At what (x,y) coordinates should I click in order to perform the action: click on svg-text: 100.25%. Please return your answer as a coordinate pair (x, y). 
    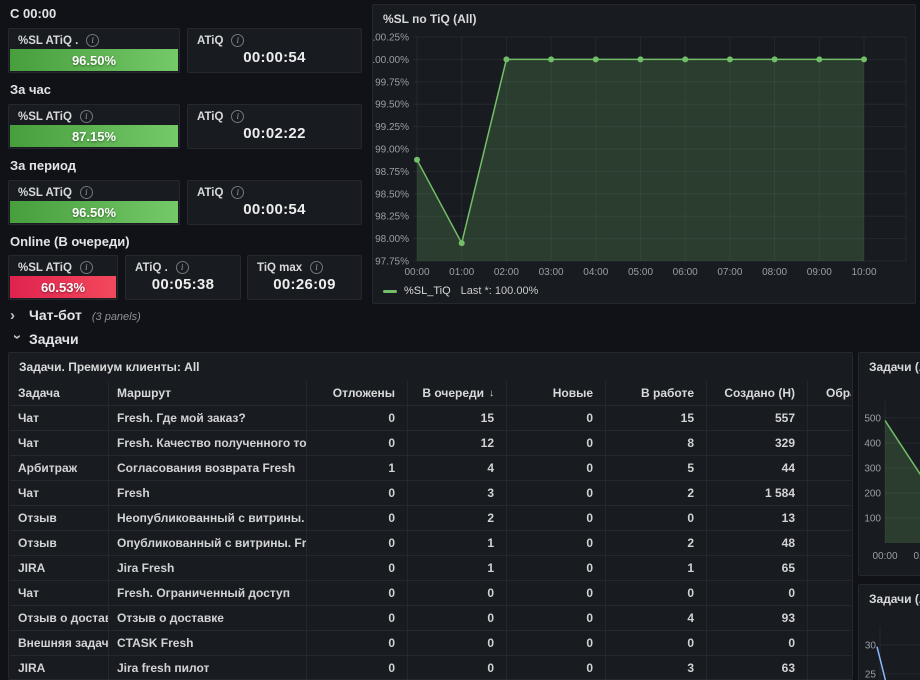
    Looking at the image, I should click on (391, 38).